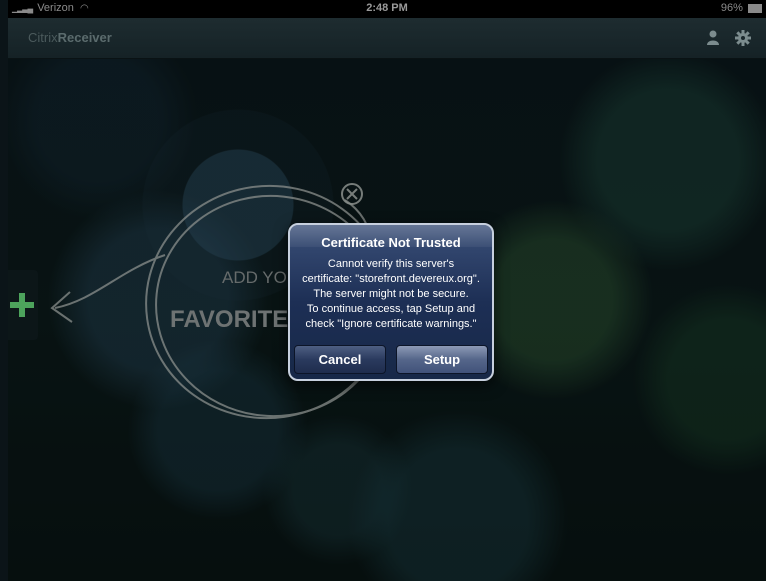 The height and width of the screenshot is (581, 766). I want to click on app-title: CitrixReceiver, so click(70, 37).